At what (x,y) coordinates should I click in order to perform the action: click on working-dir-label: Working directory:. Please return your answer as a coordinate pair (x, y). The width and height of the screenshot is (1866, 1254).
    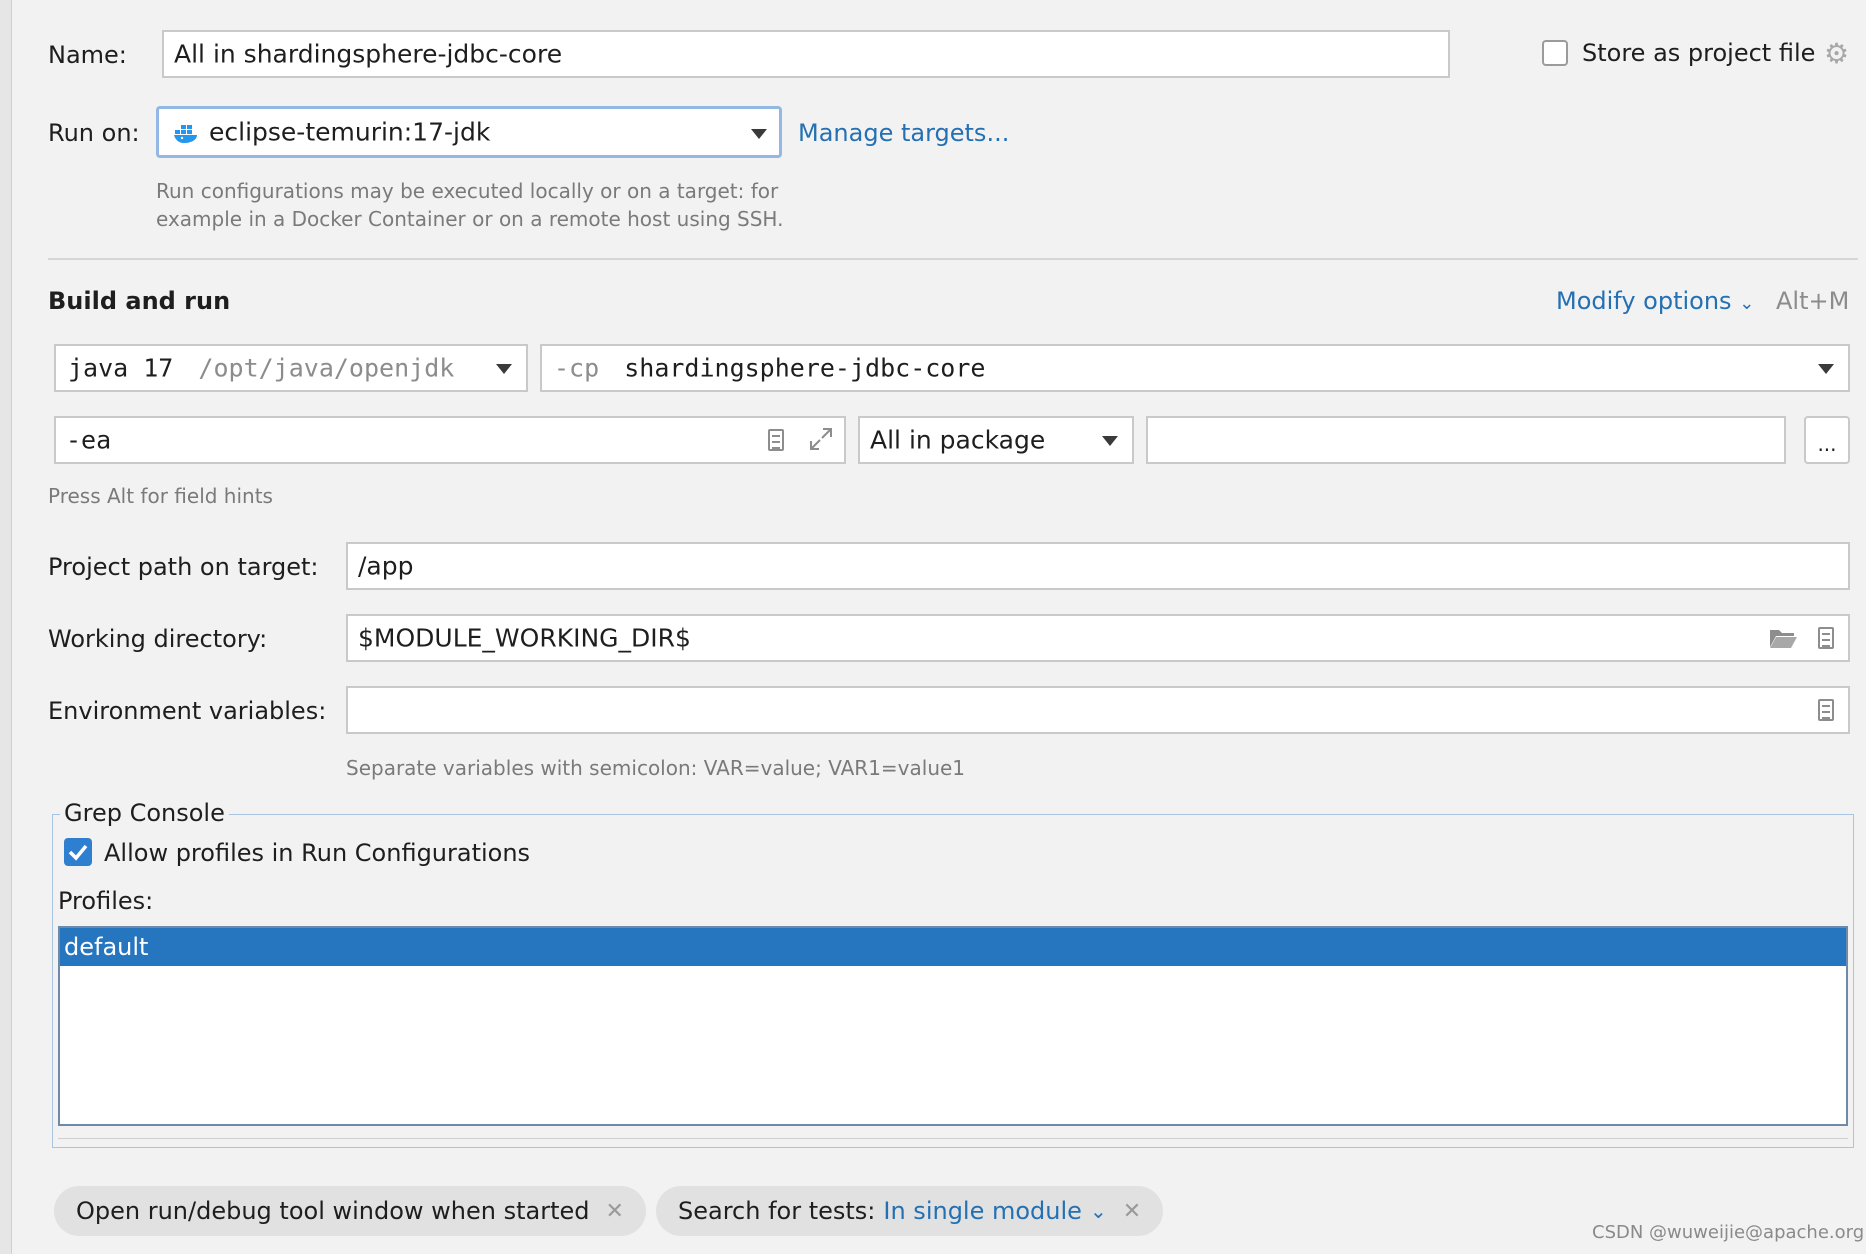
    Looking at the image, I should click on (158, 639).